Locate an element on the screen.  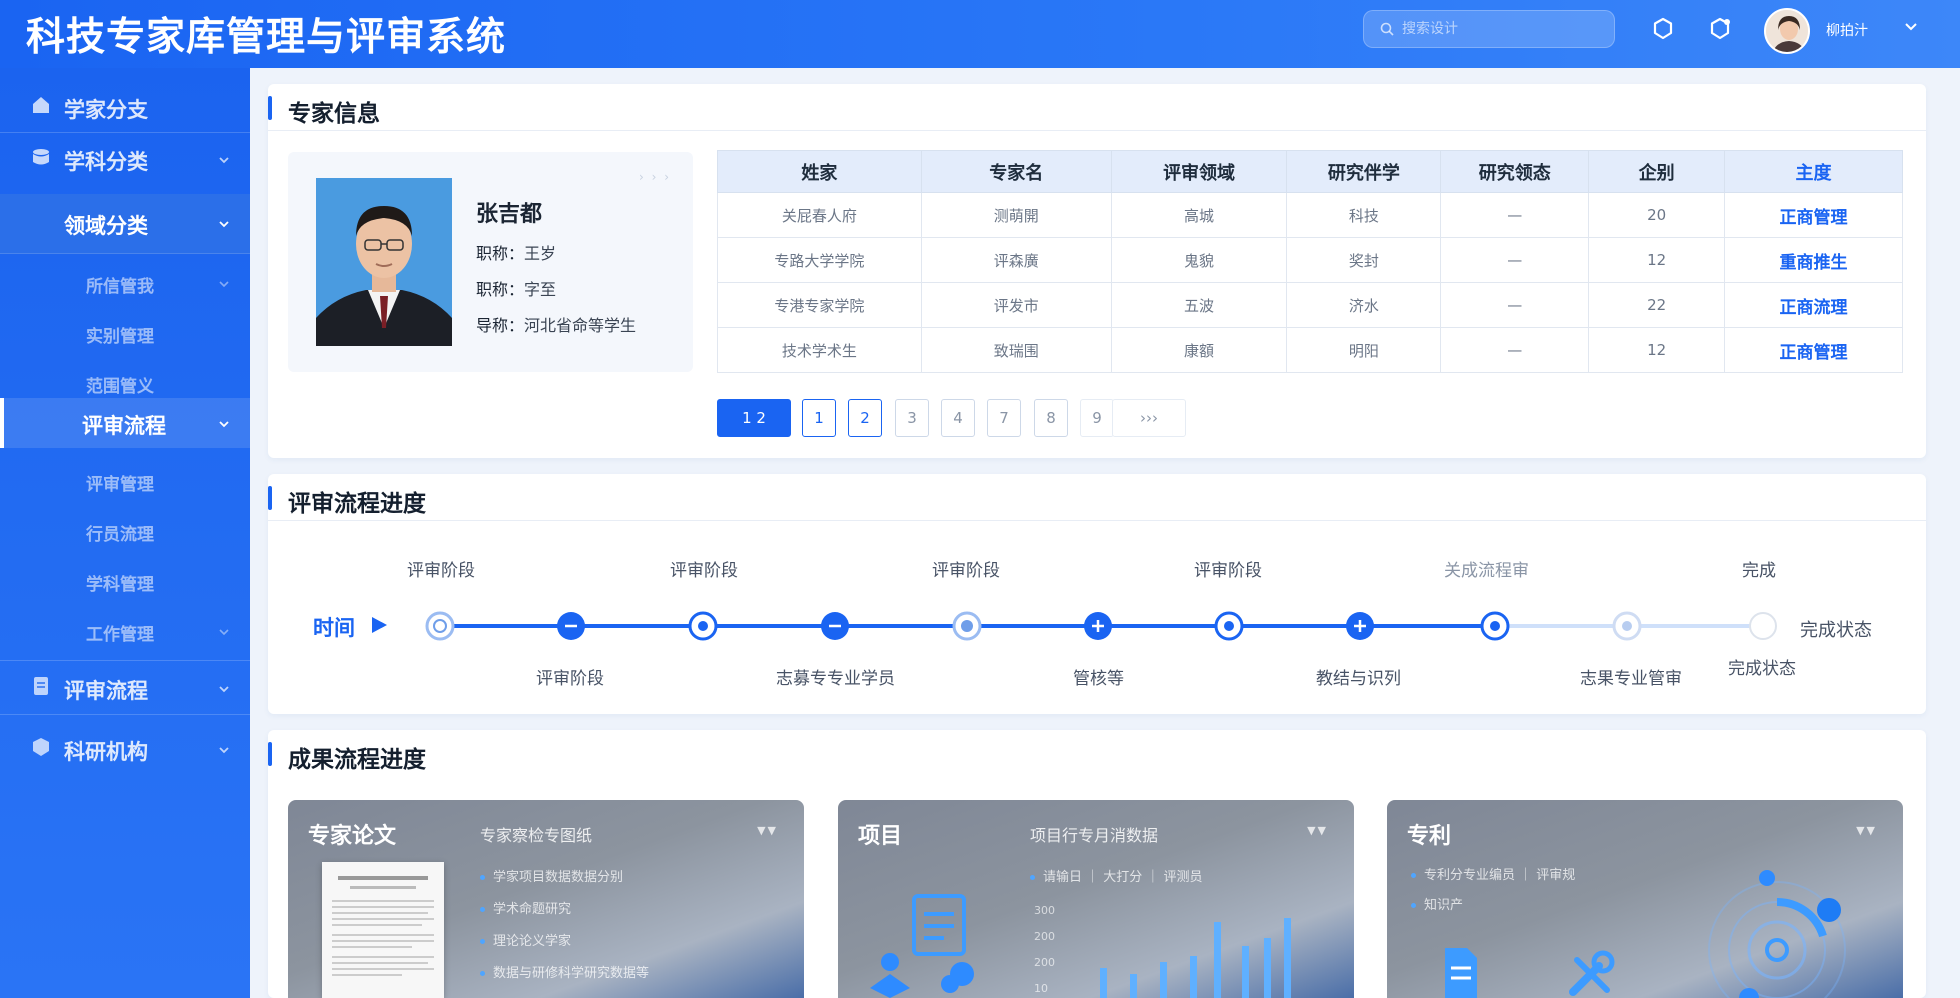
settings-icon is located at coordinates (1663, 29).